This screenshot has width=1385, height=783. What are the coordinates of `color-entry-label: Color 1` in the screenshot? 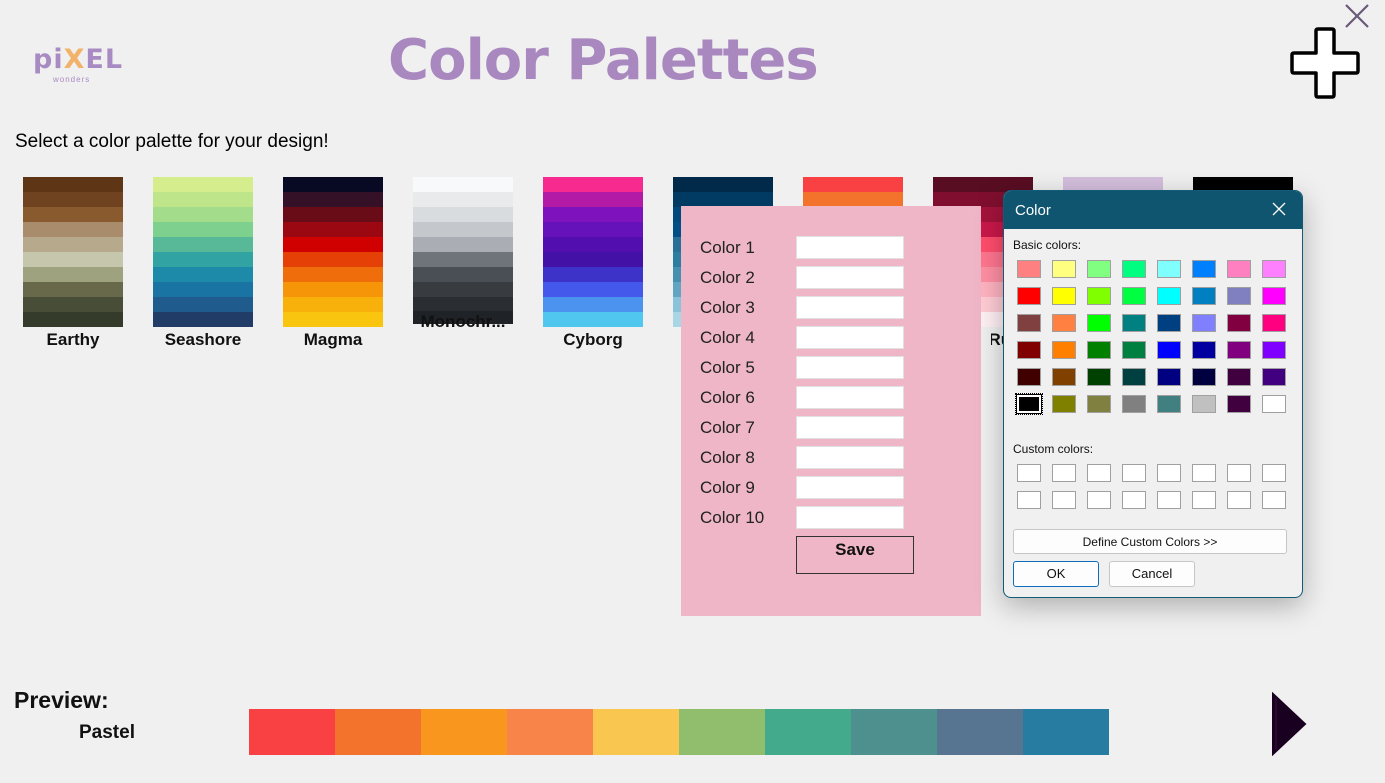 It's located at (727, 247).